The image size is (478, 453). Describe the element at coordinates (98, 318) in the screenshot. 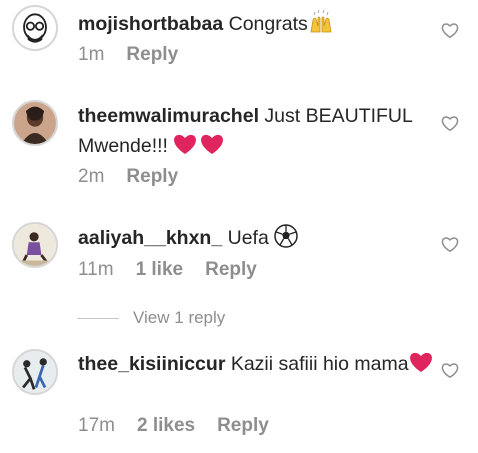

I see `divider-line` at that location.